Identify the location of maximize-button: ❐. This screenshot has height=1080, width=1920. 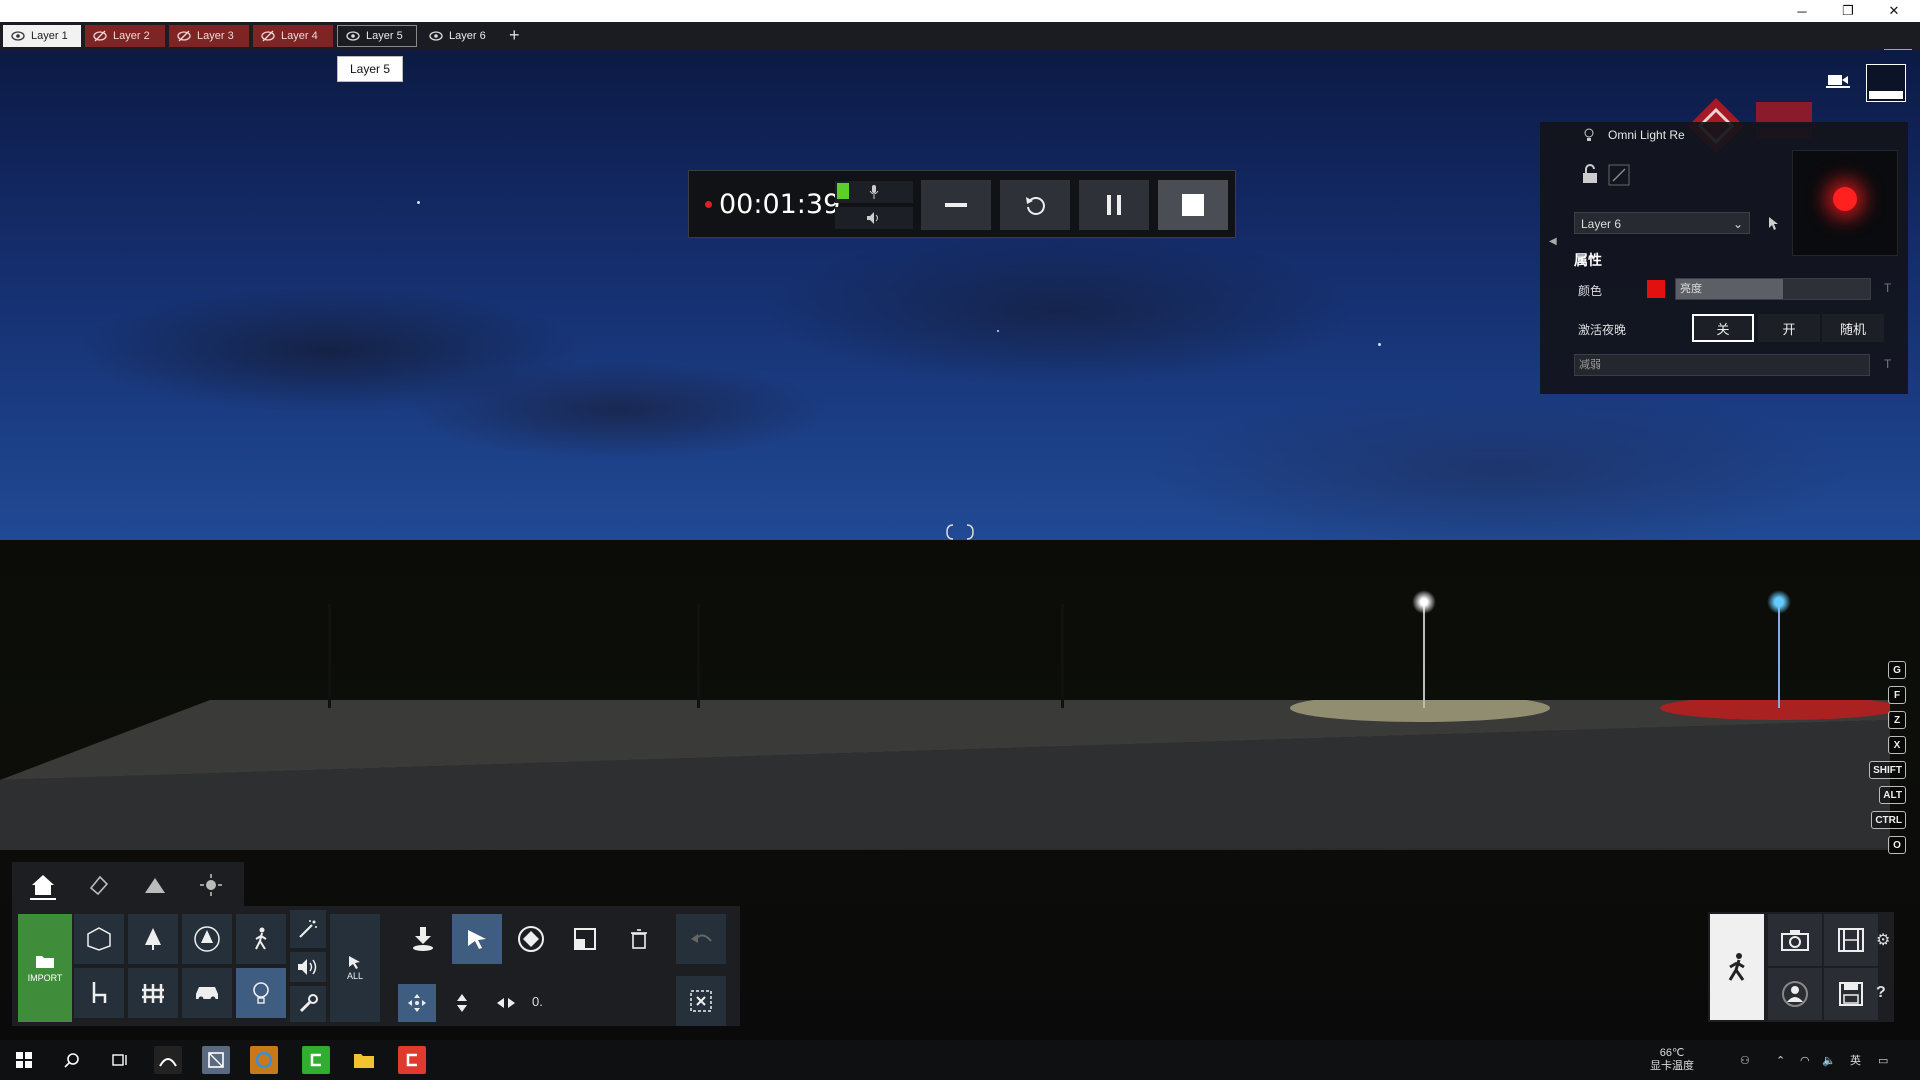
(1848, 11).